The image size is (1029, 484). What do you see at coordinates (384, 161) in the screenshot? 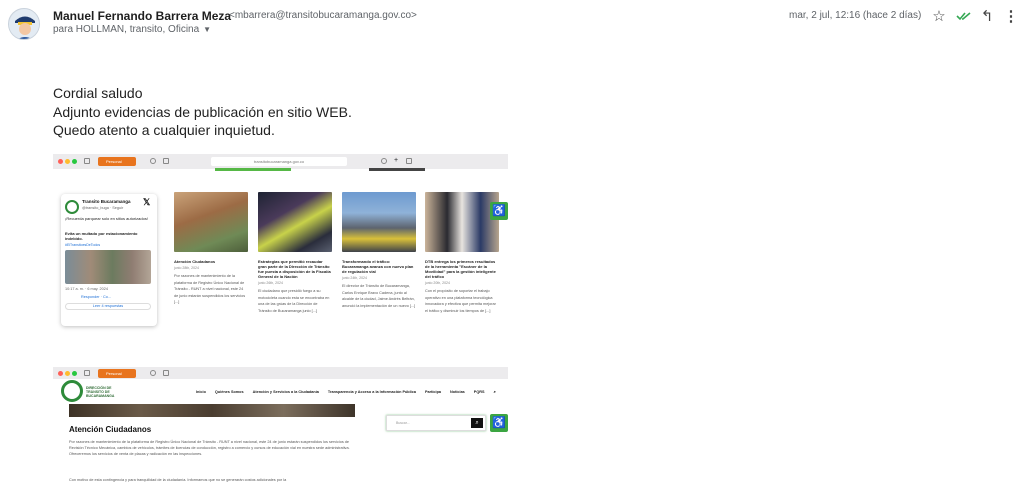
I see `download-icon` at bounding box center [384, 161].